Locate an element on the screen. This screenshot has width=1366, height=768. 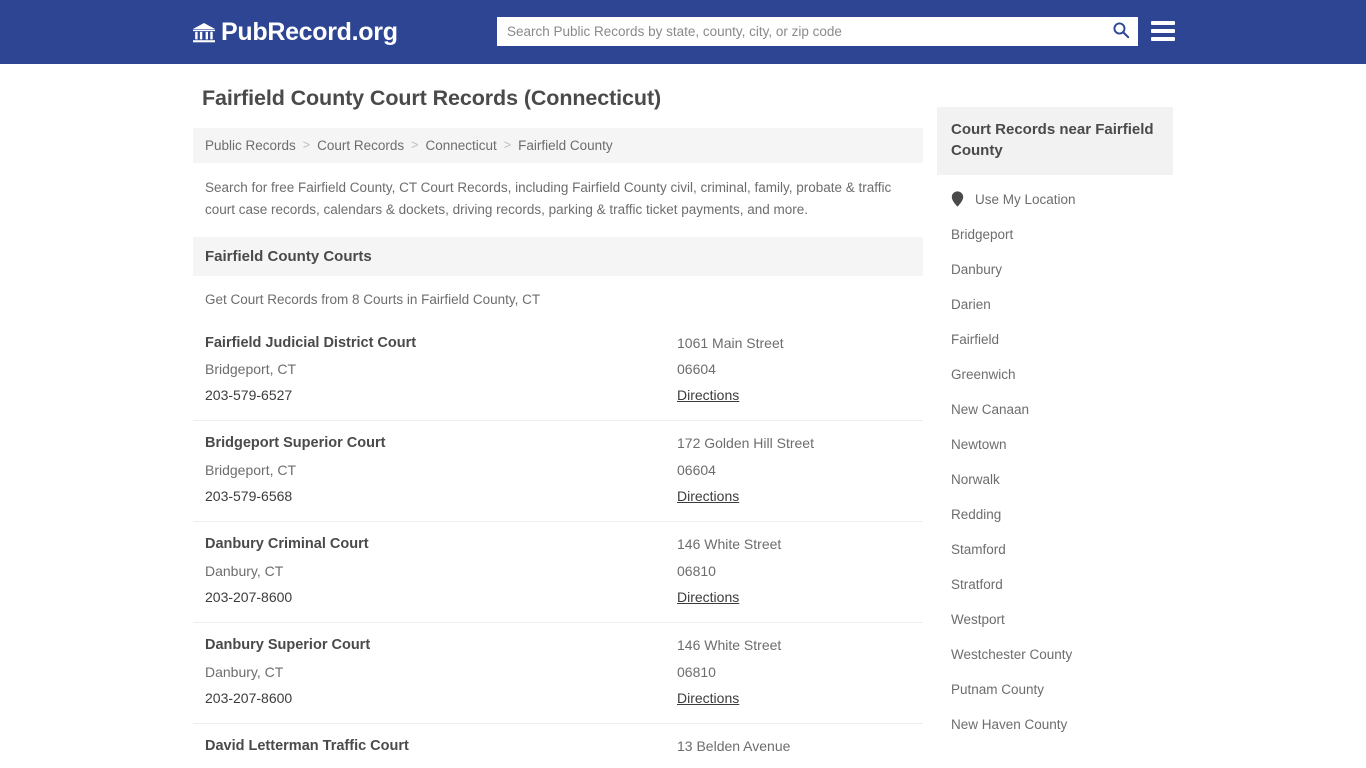
sidebar-place-link: Fairfield is located at coordinates (975, 339).